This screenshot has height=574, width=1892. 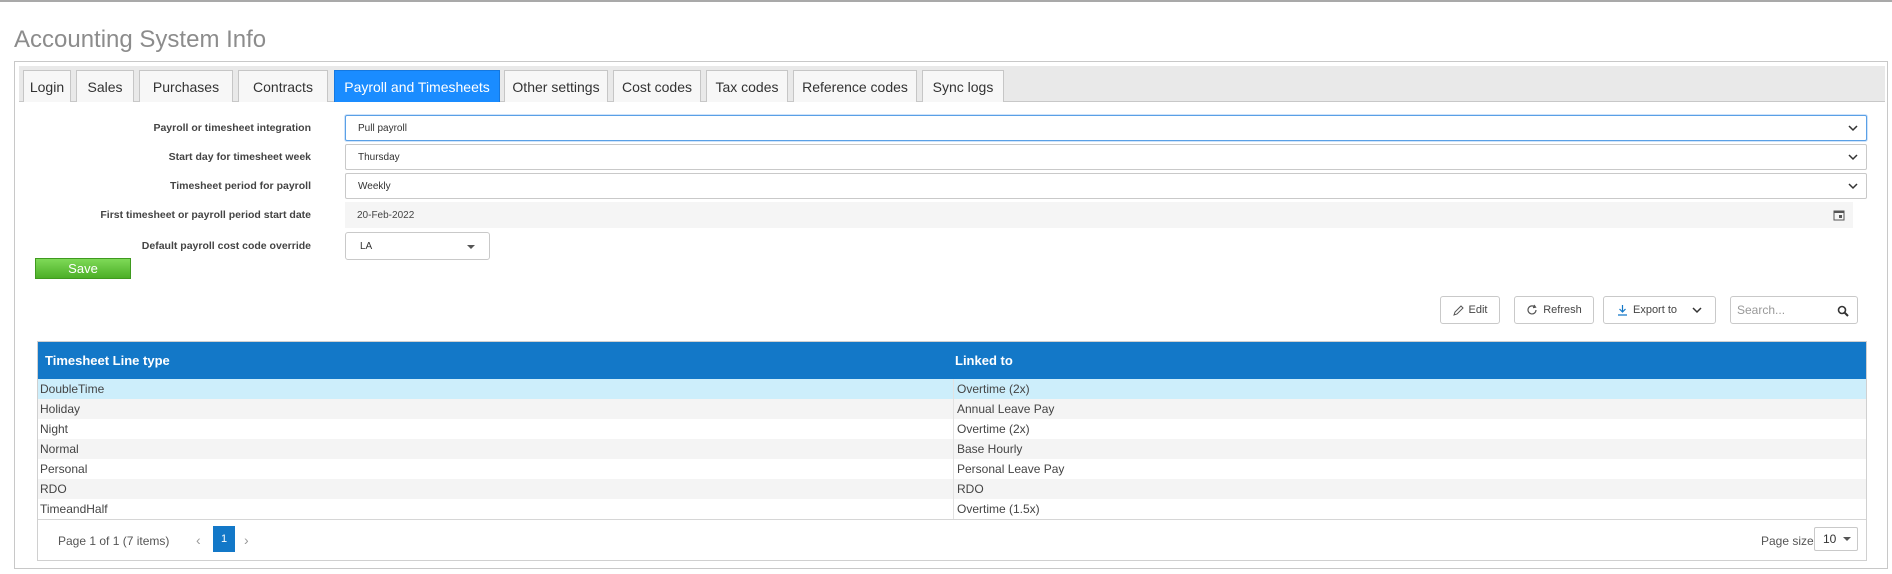 What do you see at coordinates (968, 489) in the screenshot?
I see `cell-linked-to: RDO` at bounding box center [968, 489].